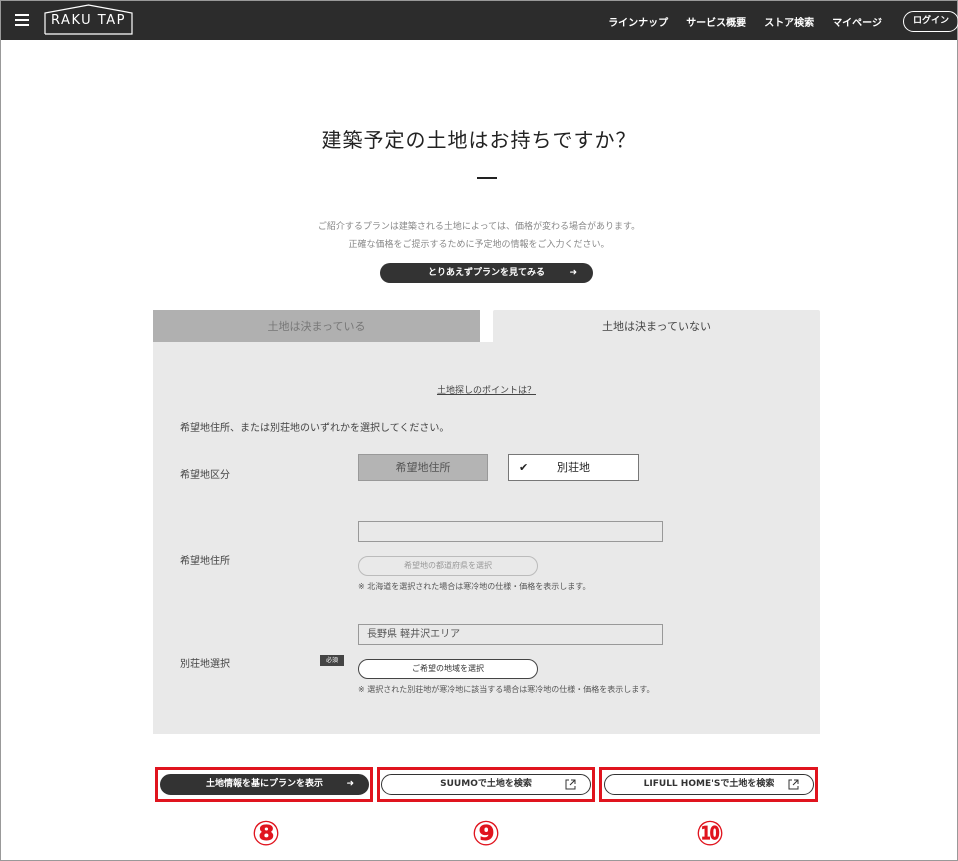  I want to click on annotation-number-10: ⑩, so click(710, 834).